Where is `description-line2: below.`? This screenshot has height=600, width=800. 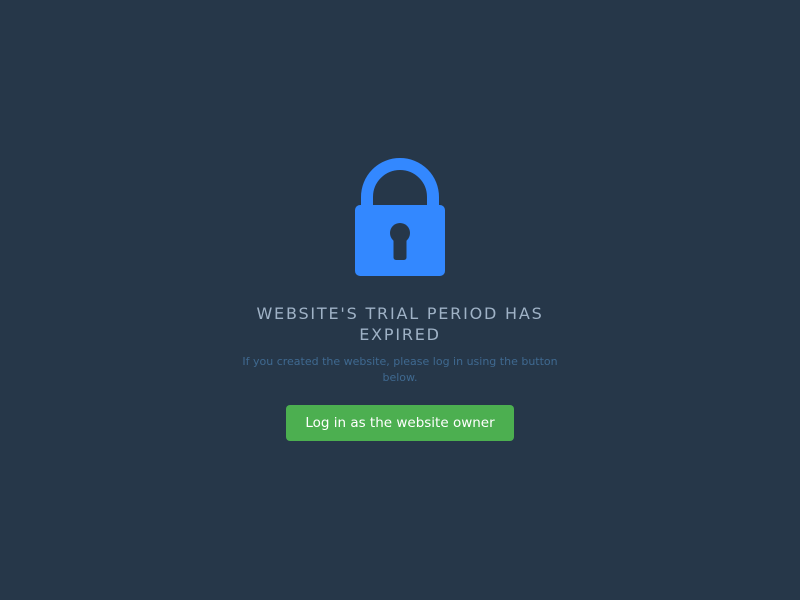
description-line2: below. is located at coordinates (400, 377).